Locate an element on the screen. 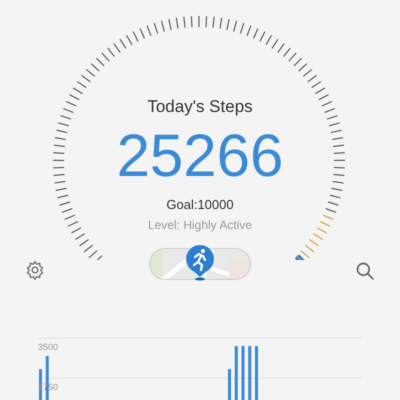  settings-icon is located at coordinates (35, 270).